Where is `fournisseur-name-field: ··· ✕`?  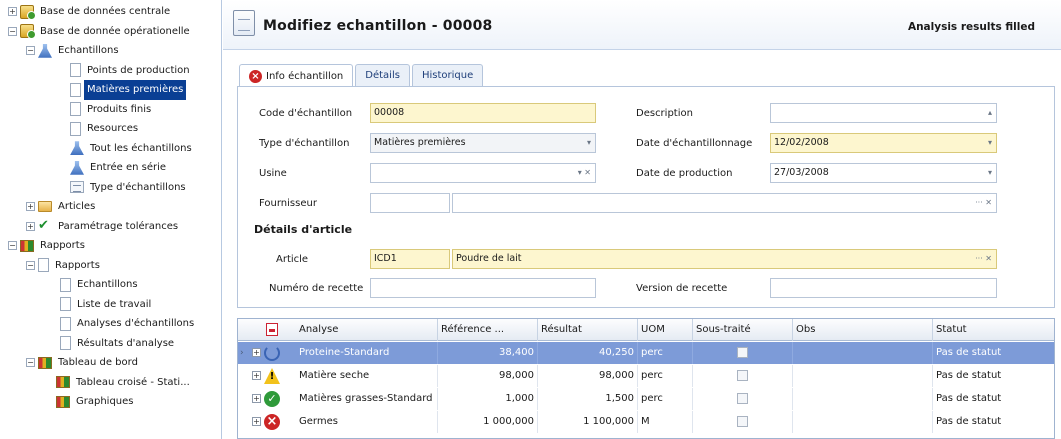
fournisseur-name-field: ··· ✕ is located at coordinates (724, 203).